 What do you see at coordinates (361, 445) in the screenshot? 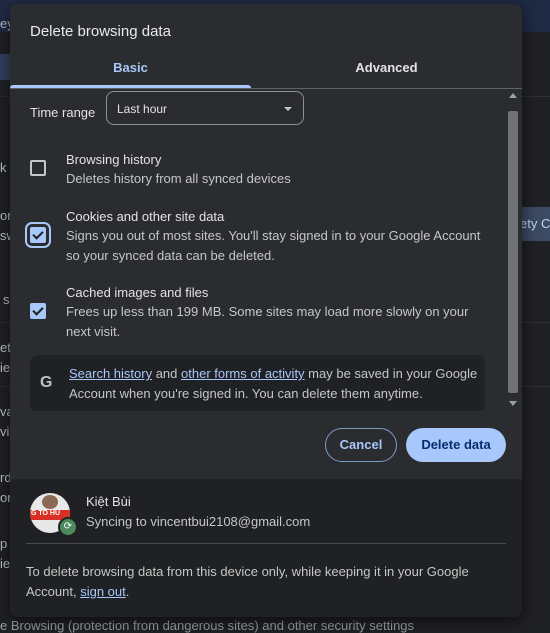
I see `cancel-button: Cancel` at bounding box center [361, 445].